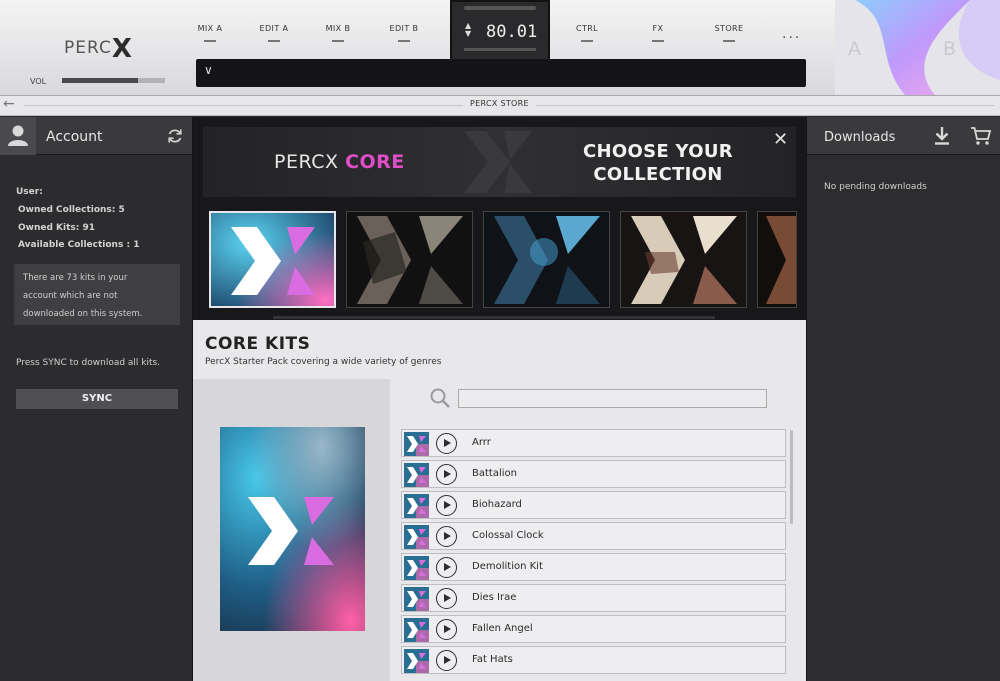 The height and width of the screenshot is (681, 1000). I want to click on available-collections: Available Collections : 1, so click(79, 245).